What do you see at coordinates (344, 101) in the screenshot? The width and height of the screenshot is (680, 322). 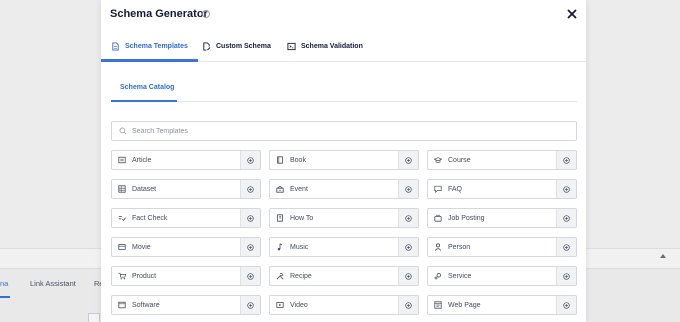 I see `divider` at bounding box center [344, 101].